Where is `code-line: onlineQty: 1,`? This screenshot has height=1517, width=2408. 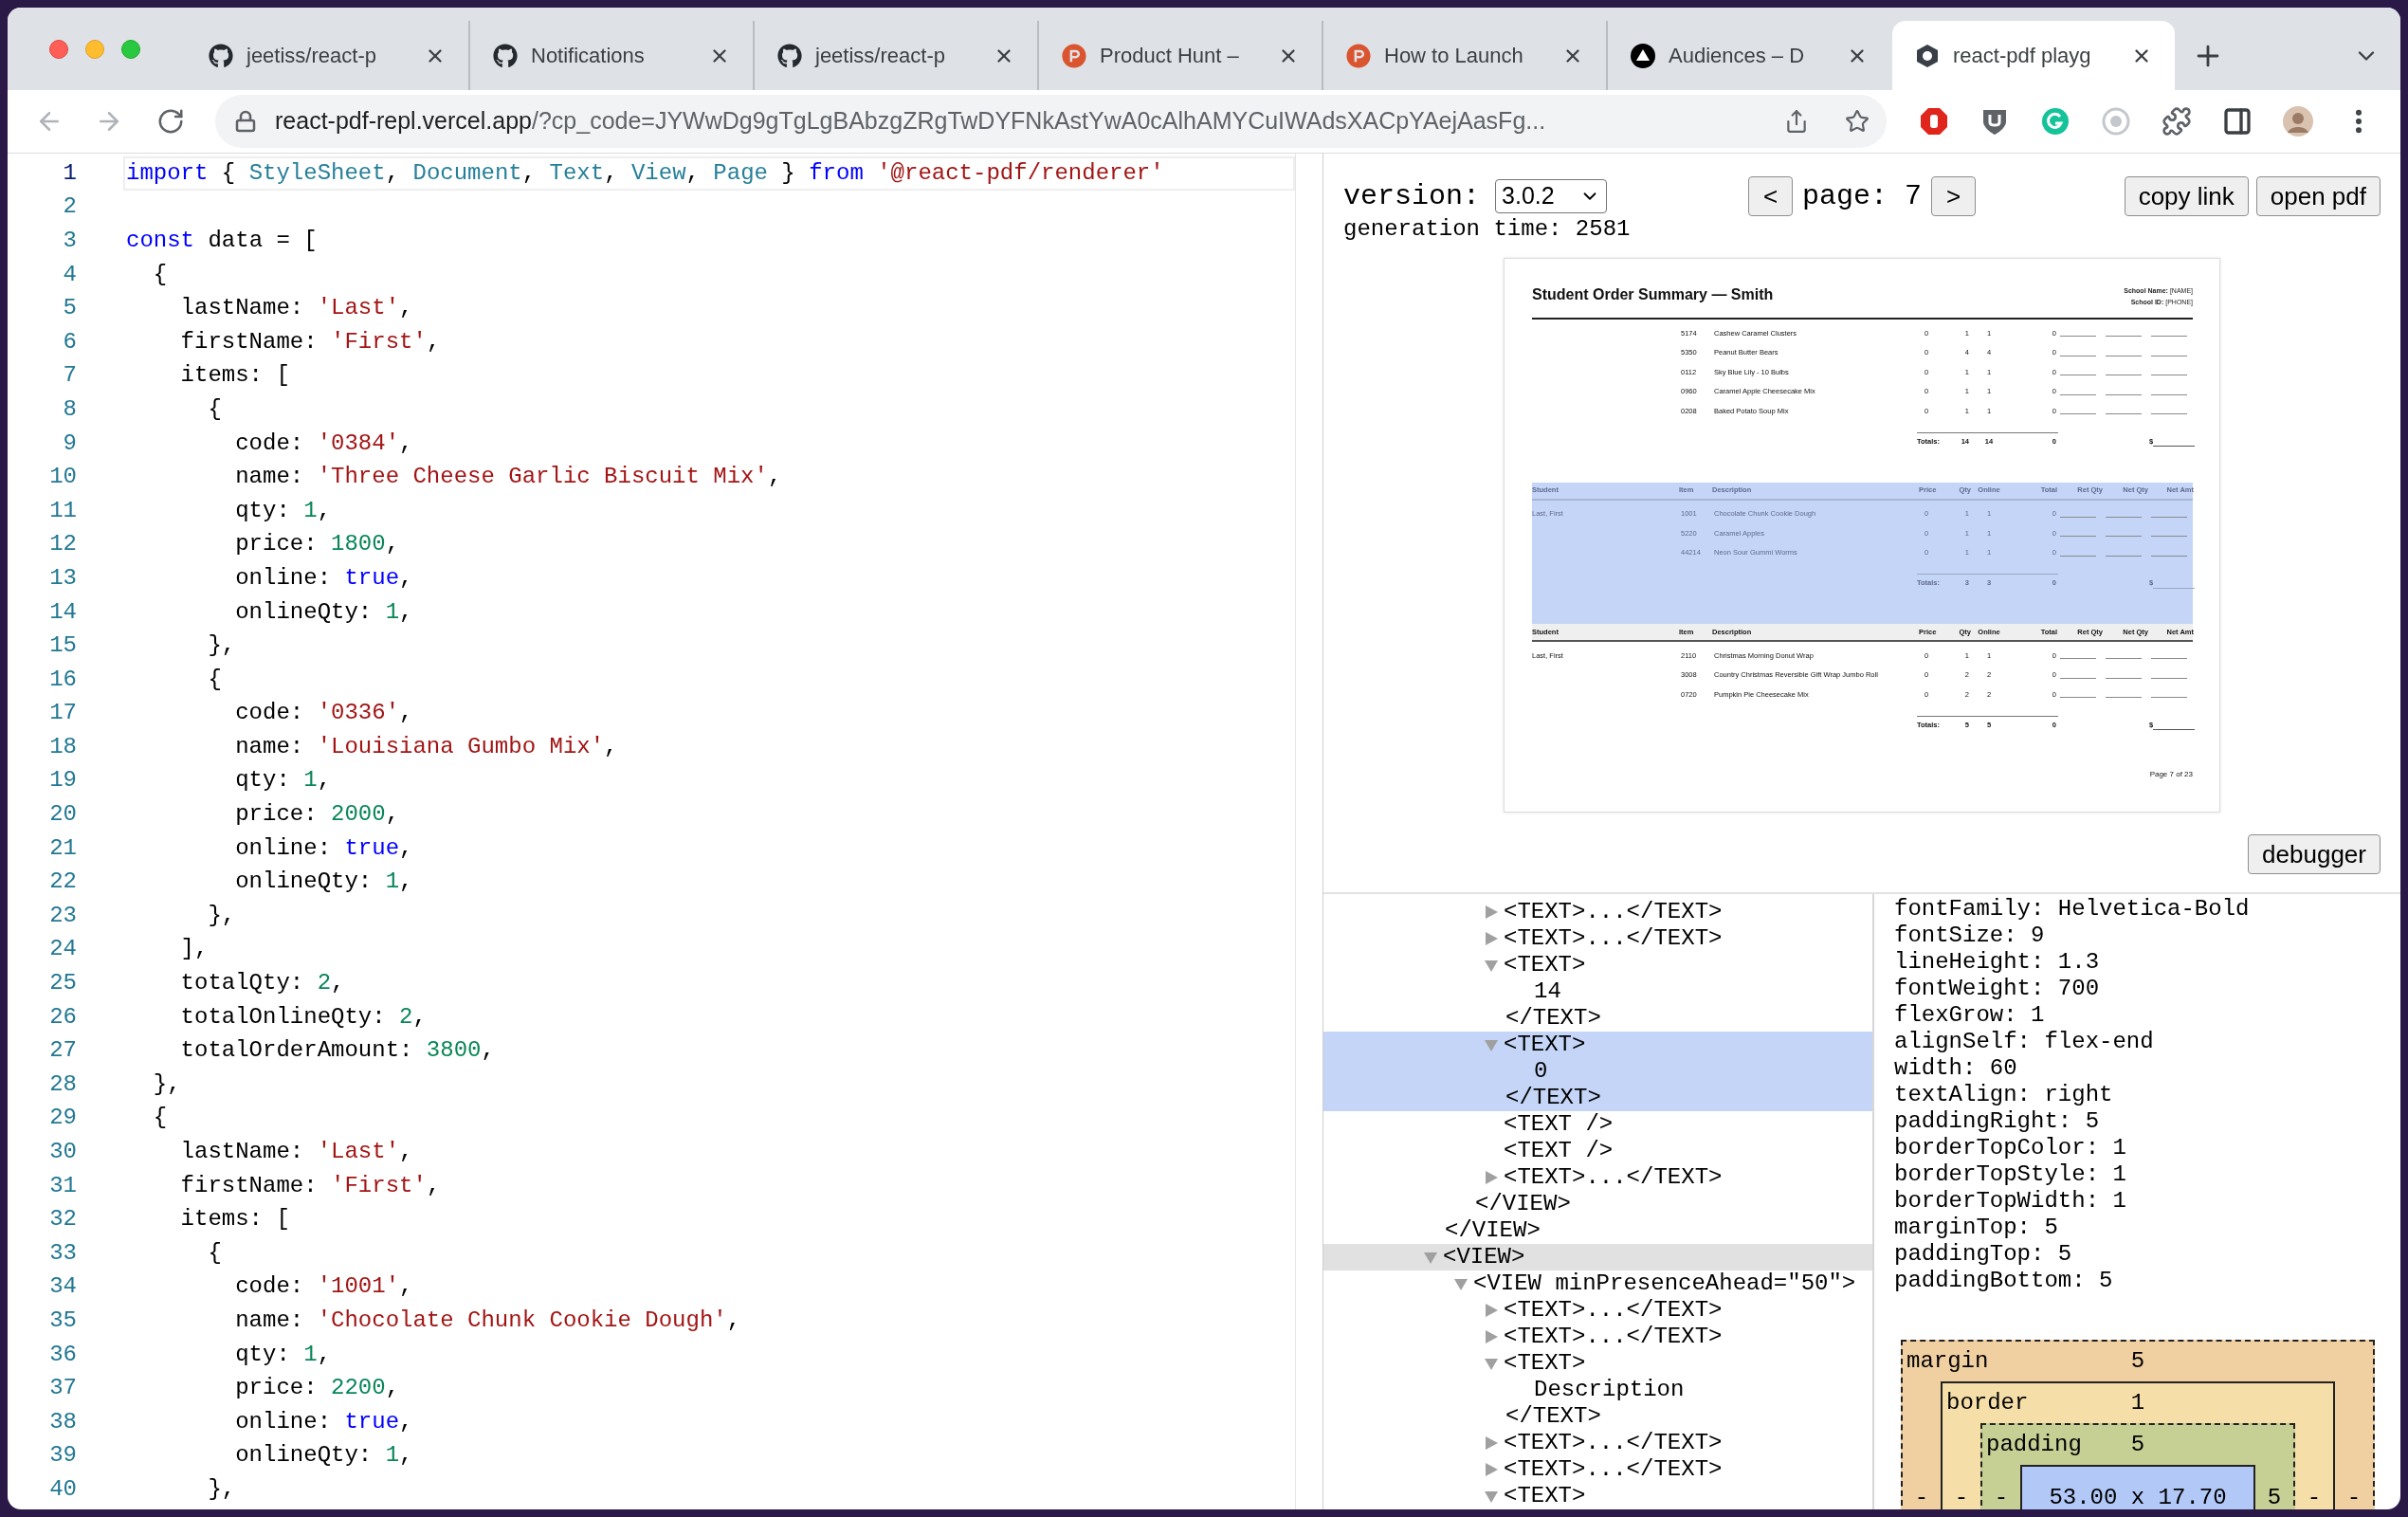 code-line: onlineQty: 1, is located at coordinates (323, 1456).